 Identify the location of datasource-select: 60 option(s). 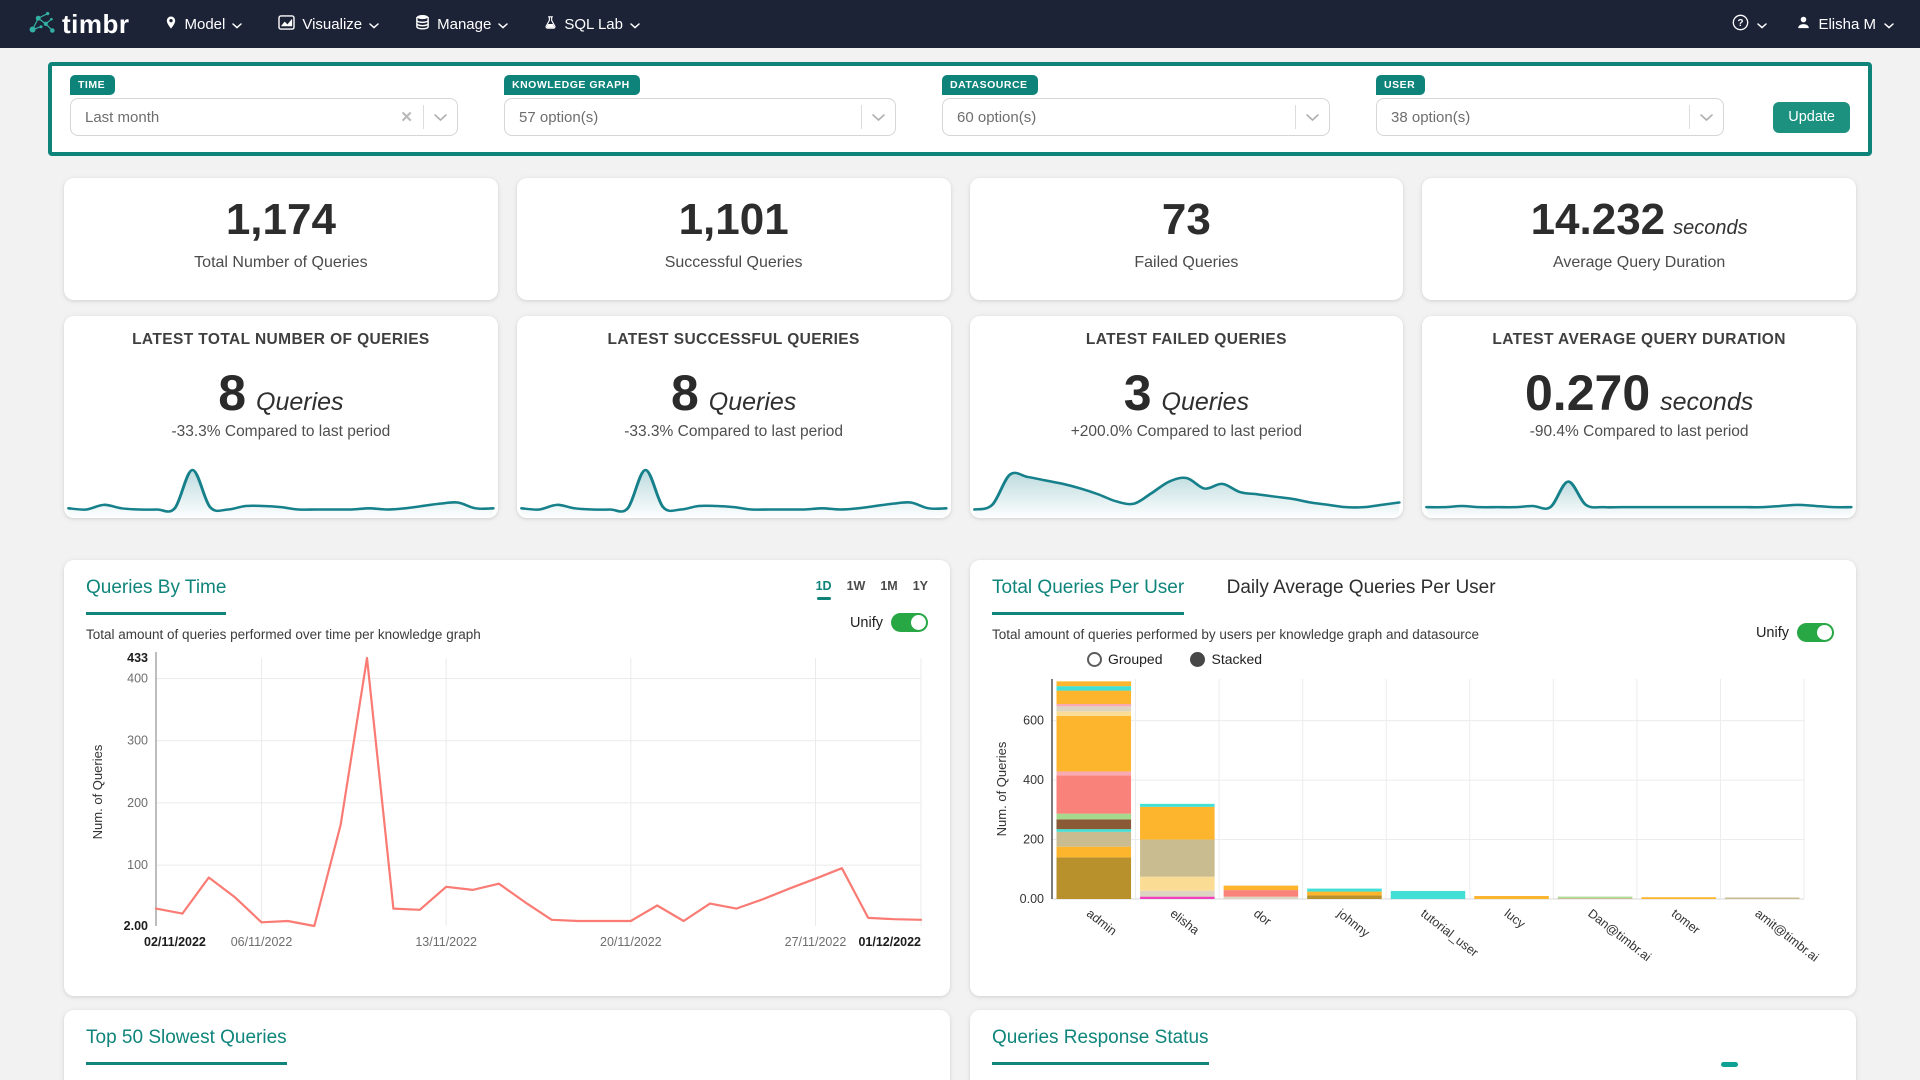
(1136, 117).